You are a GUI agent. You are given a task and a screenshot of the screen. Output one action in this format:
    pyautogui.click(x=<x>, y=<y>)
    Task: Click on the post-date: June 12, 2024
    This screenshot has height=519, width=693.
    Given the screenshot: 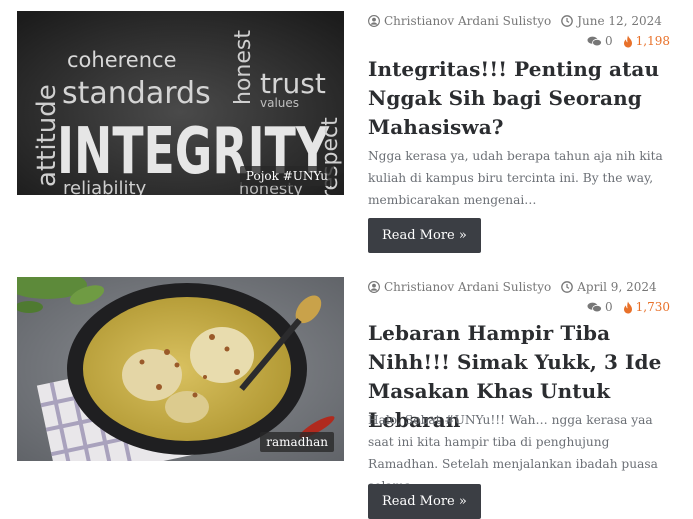 What is the action you would take?
    pyautogui.click(x=619, y=21)
    